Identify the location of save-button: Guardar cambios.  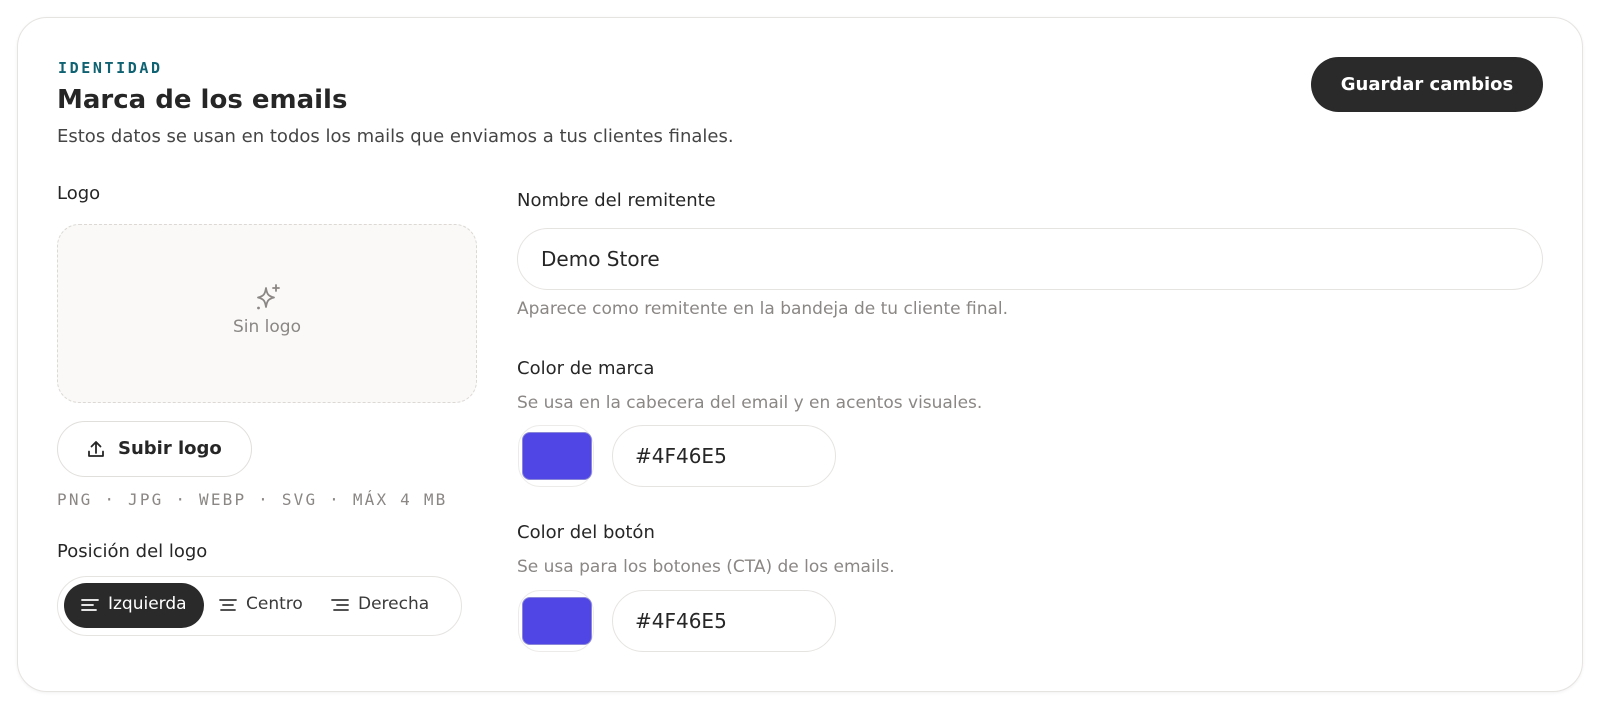
(1427, 84).